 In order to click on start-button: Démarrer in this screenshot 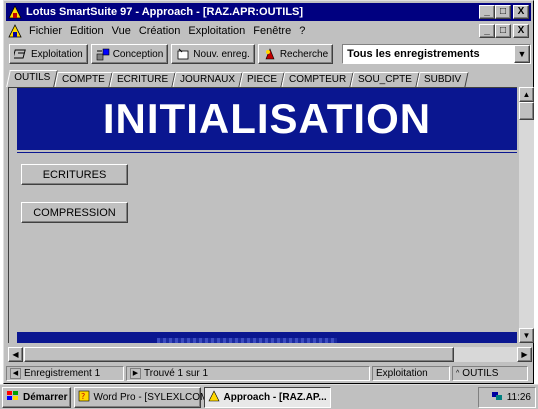, I will do `click(37, 397)`.